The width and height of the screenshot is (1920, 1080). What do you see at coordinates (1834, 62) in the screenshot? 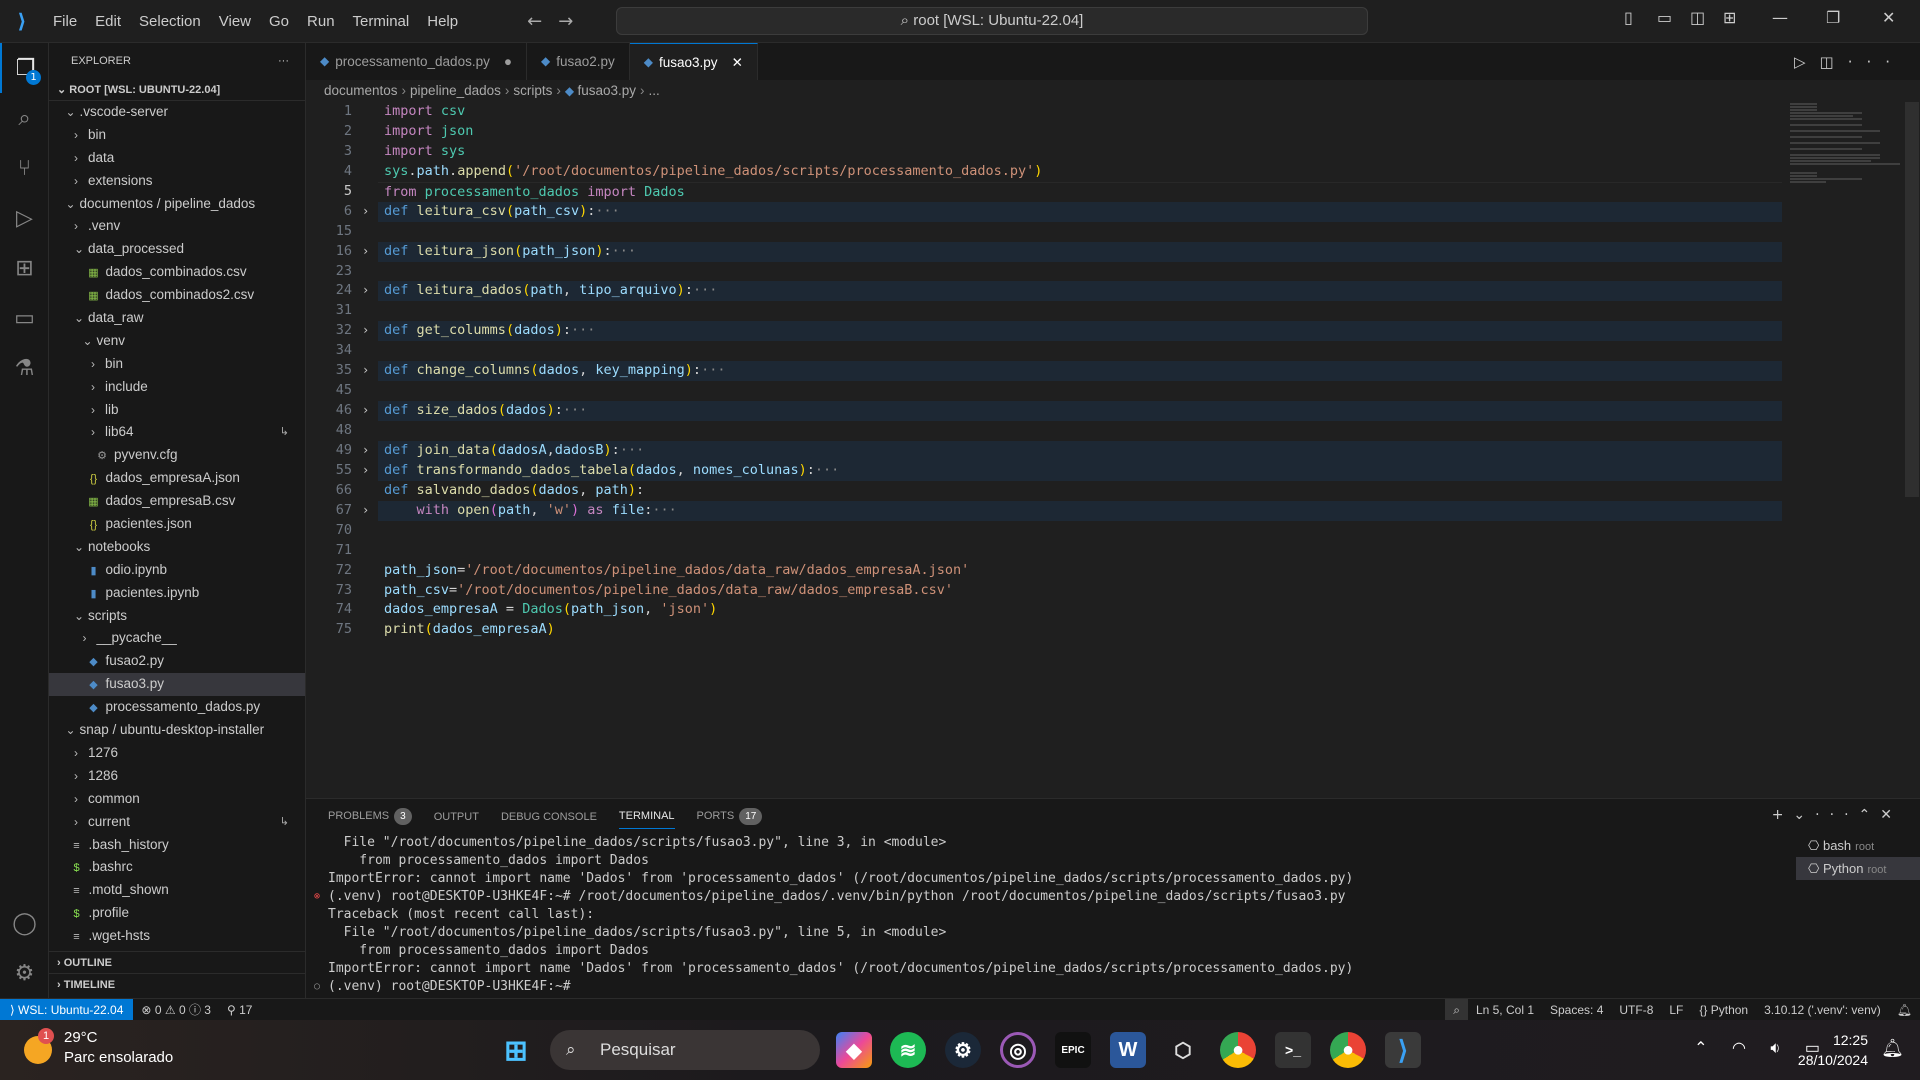
I see `split-editor-icon: ◫` at bounding box center [1834, 62].